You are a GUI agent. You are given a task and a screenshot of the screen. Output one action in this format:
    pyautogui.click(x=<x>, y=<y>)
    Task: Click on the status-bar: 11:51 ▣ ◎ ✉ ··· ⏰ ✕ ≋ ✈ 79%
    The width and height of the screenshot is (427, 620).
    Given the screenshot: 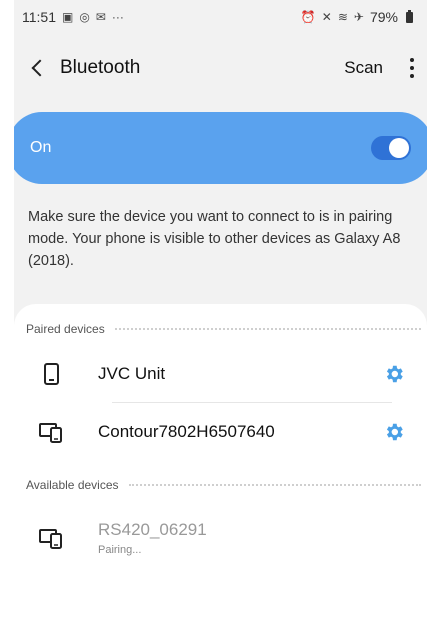 What is the action you would take?
    pyautogui.click(x=220, y=17)
    